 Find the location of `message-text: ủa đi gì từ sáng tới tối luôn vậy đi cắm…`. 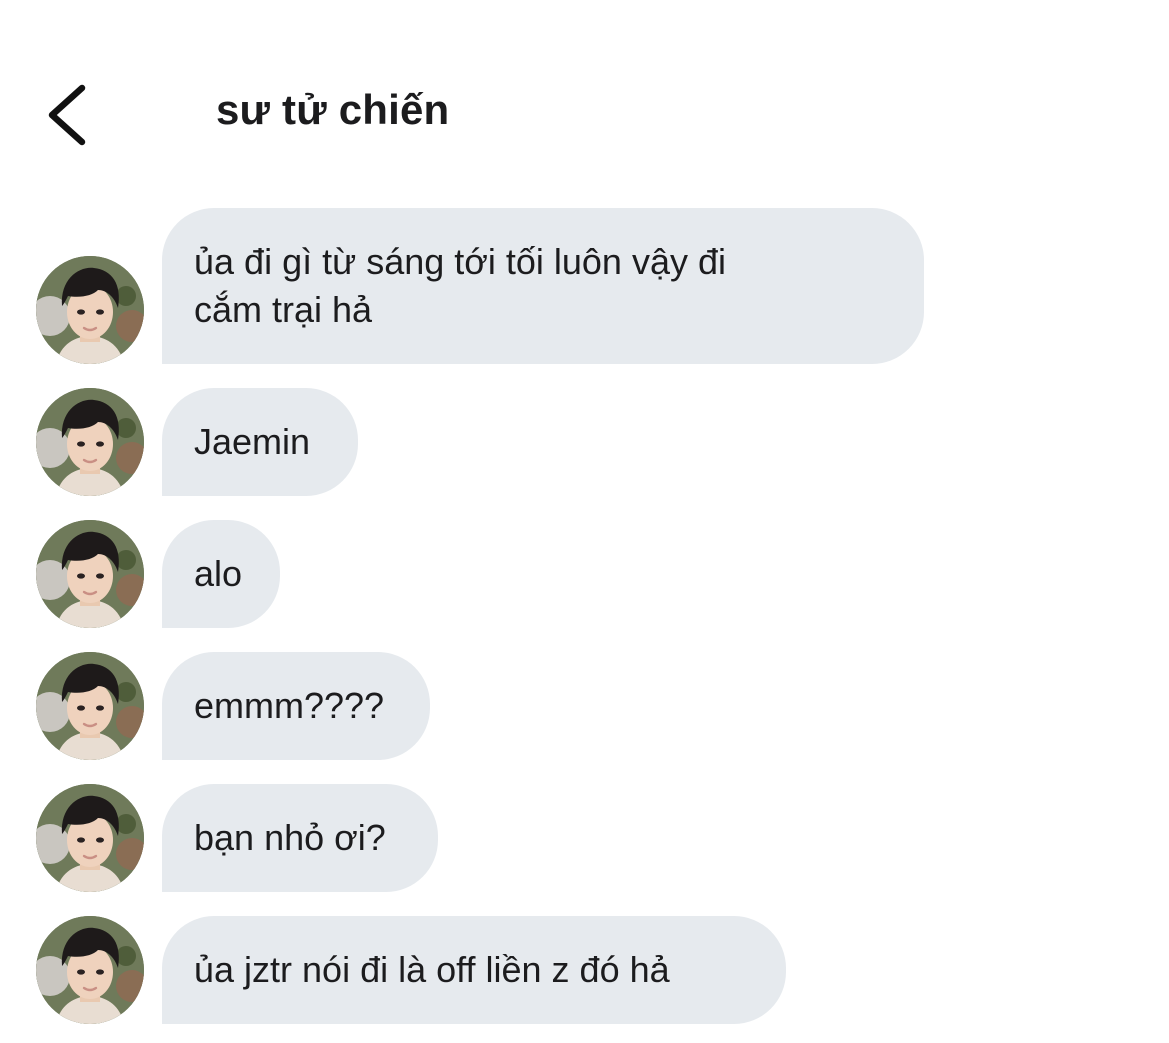

message-text: ủa đi gì từ sáng tới tối luôn vậy đi cắm… is located at coordinates (460, 285).